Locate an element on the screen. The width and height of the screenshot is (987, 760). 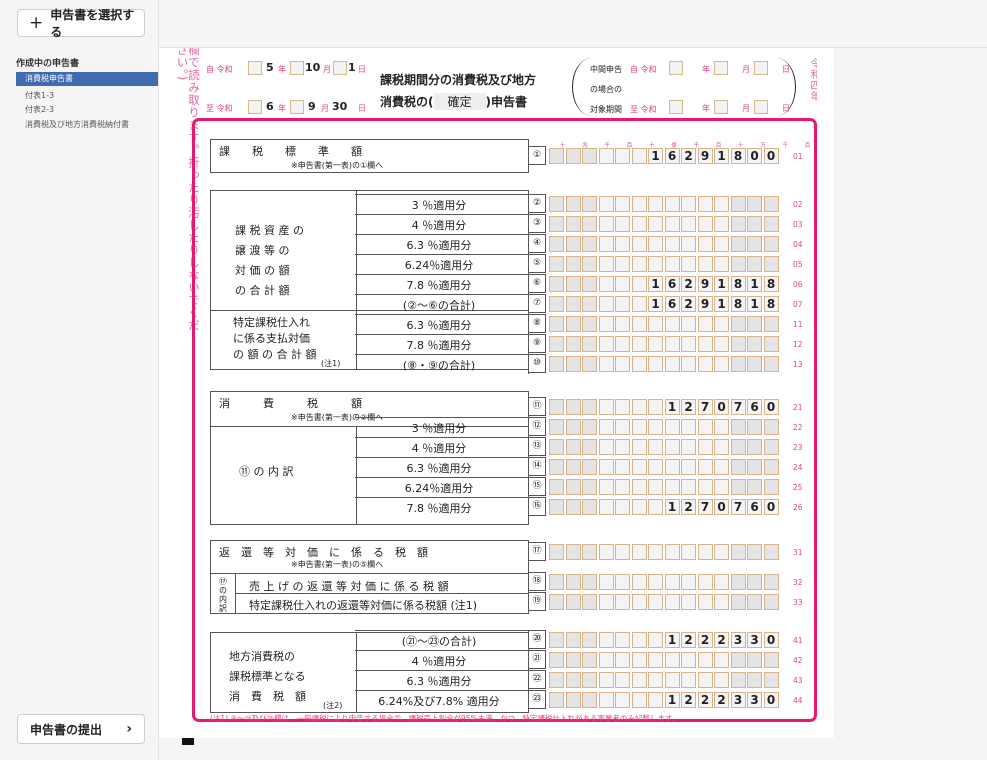
select-form-label: 申告書を選択する is located at coordinates (92, 23).